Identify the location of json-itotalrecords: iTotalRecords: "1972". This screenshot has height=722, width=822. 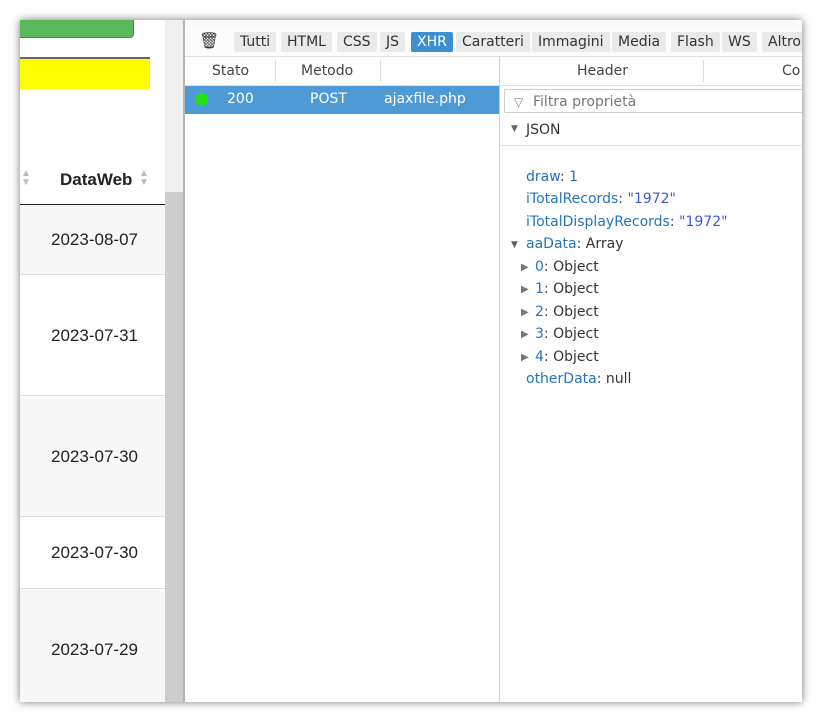
(601, 199).